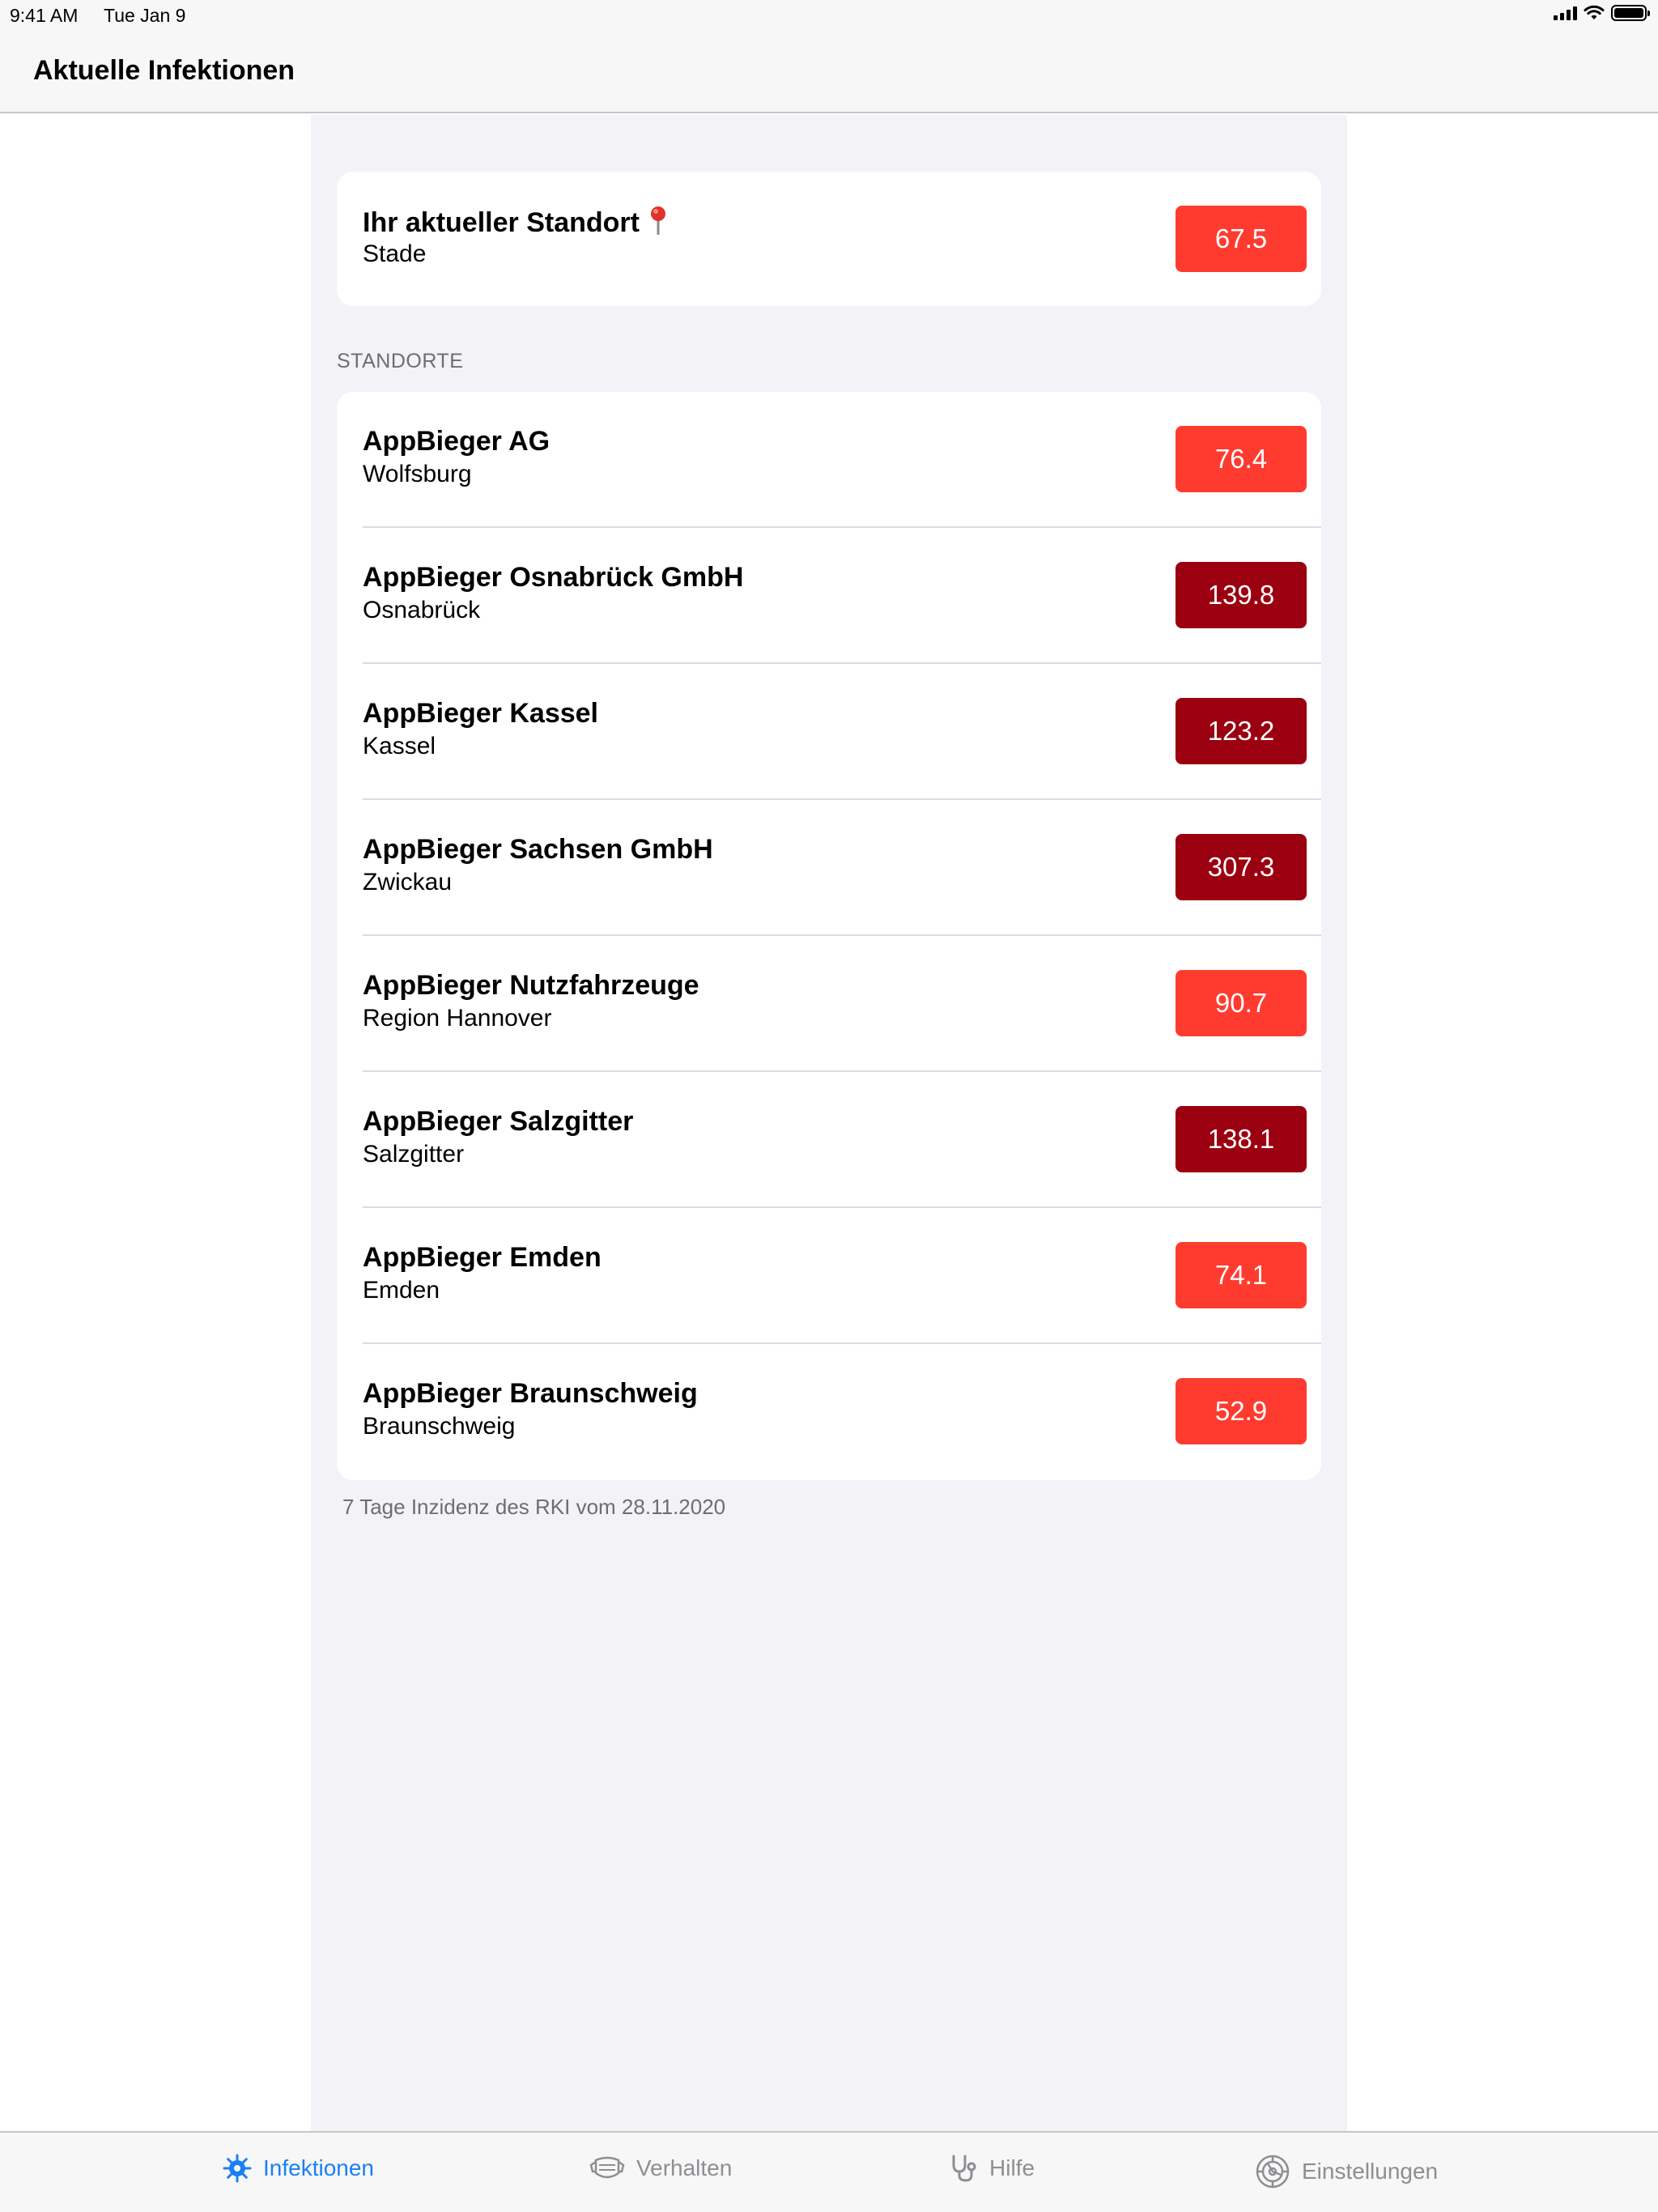  Describe the element at coordinates (164, 71) in the screenshot. I see `page-title: Aktuelle Infektionen` at that location.